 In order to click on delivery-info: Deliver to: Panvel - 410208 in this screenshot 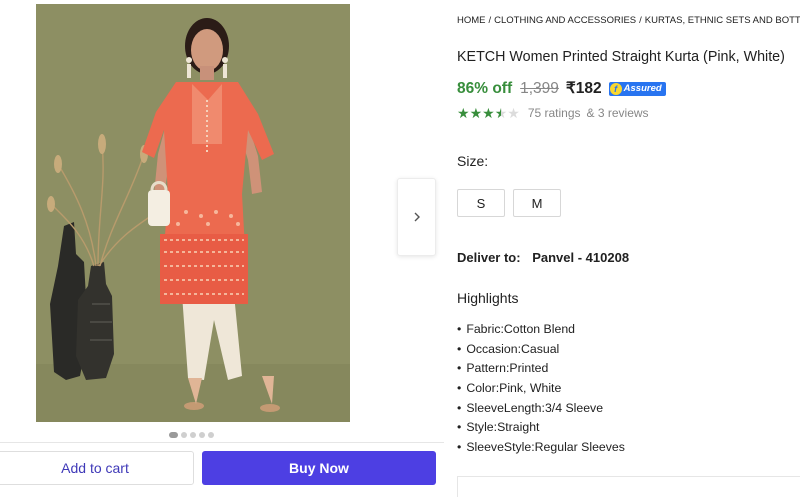, I will do `click(543, 257)`.